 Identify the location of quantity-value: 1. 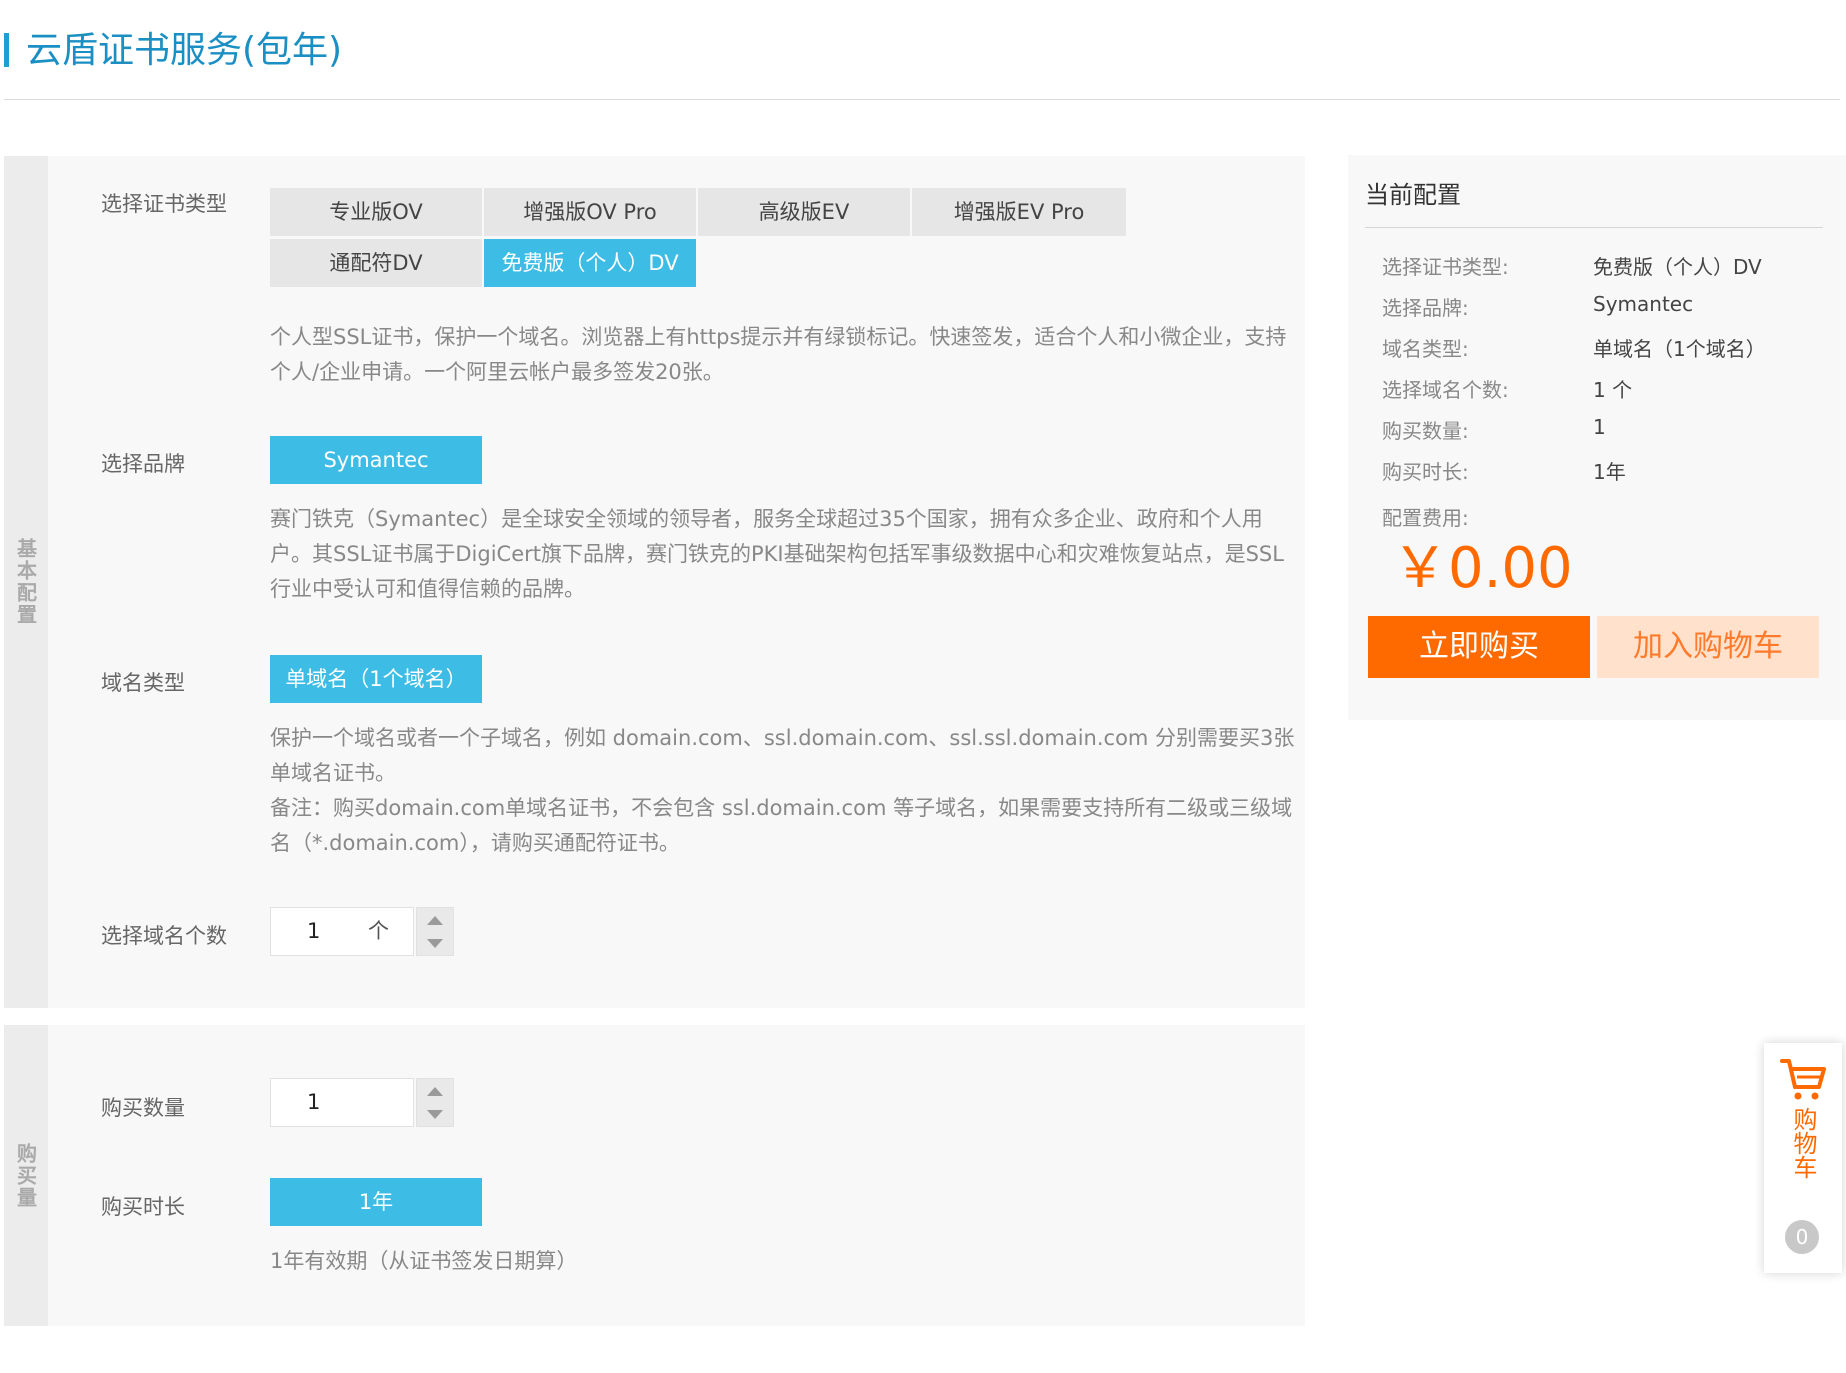
(314, 1102).